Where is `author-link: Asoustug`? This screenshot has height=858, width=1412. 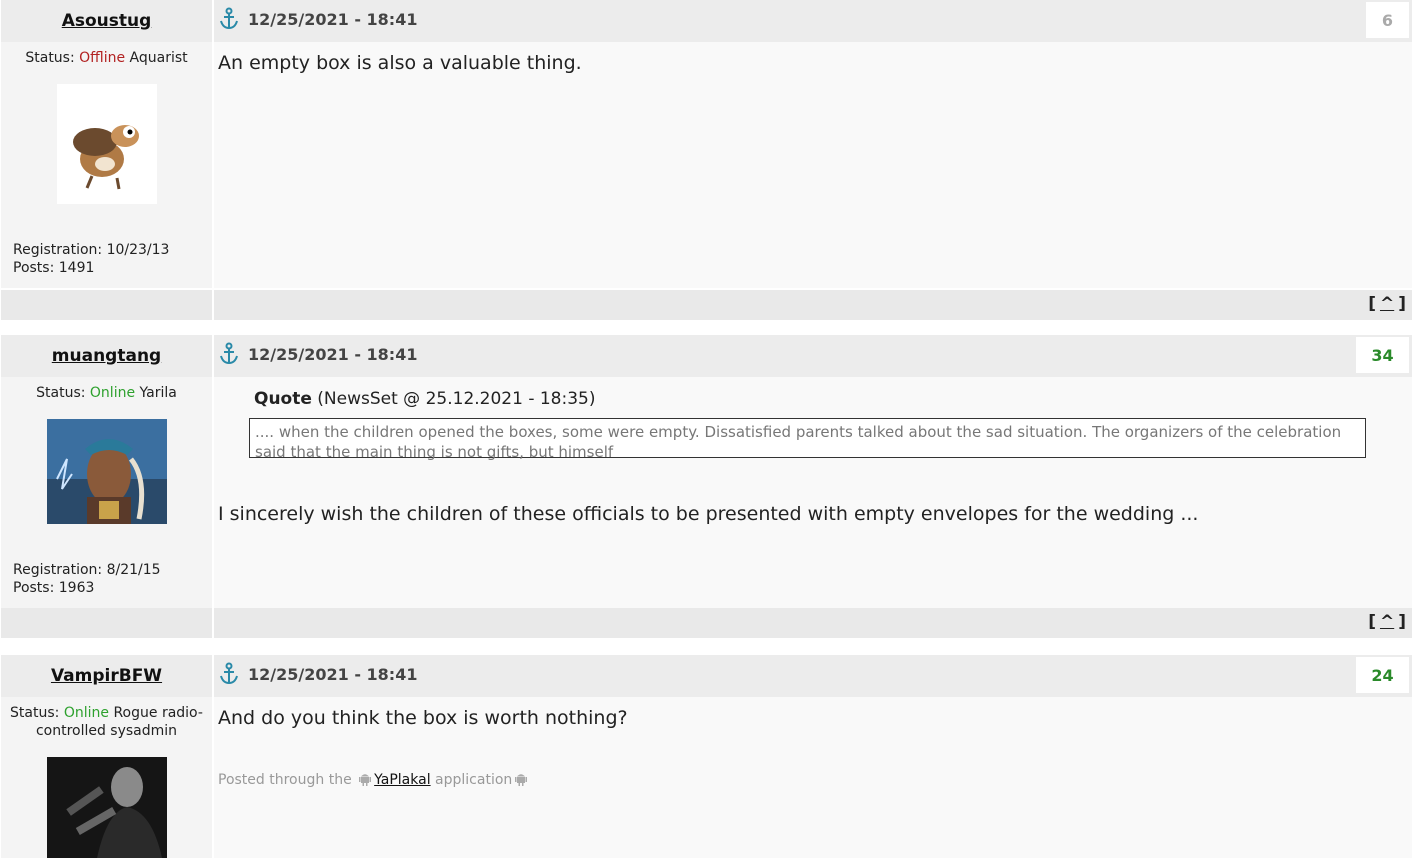 author-link: Asoustug is located at coordinates (107, 21).